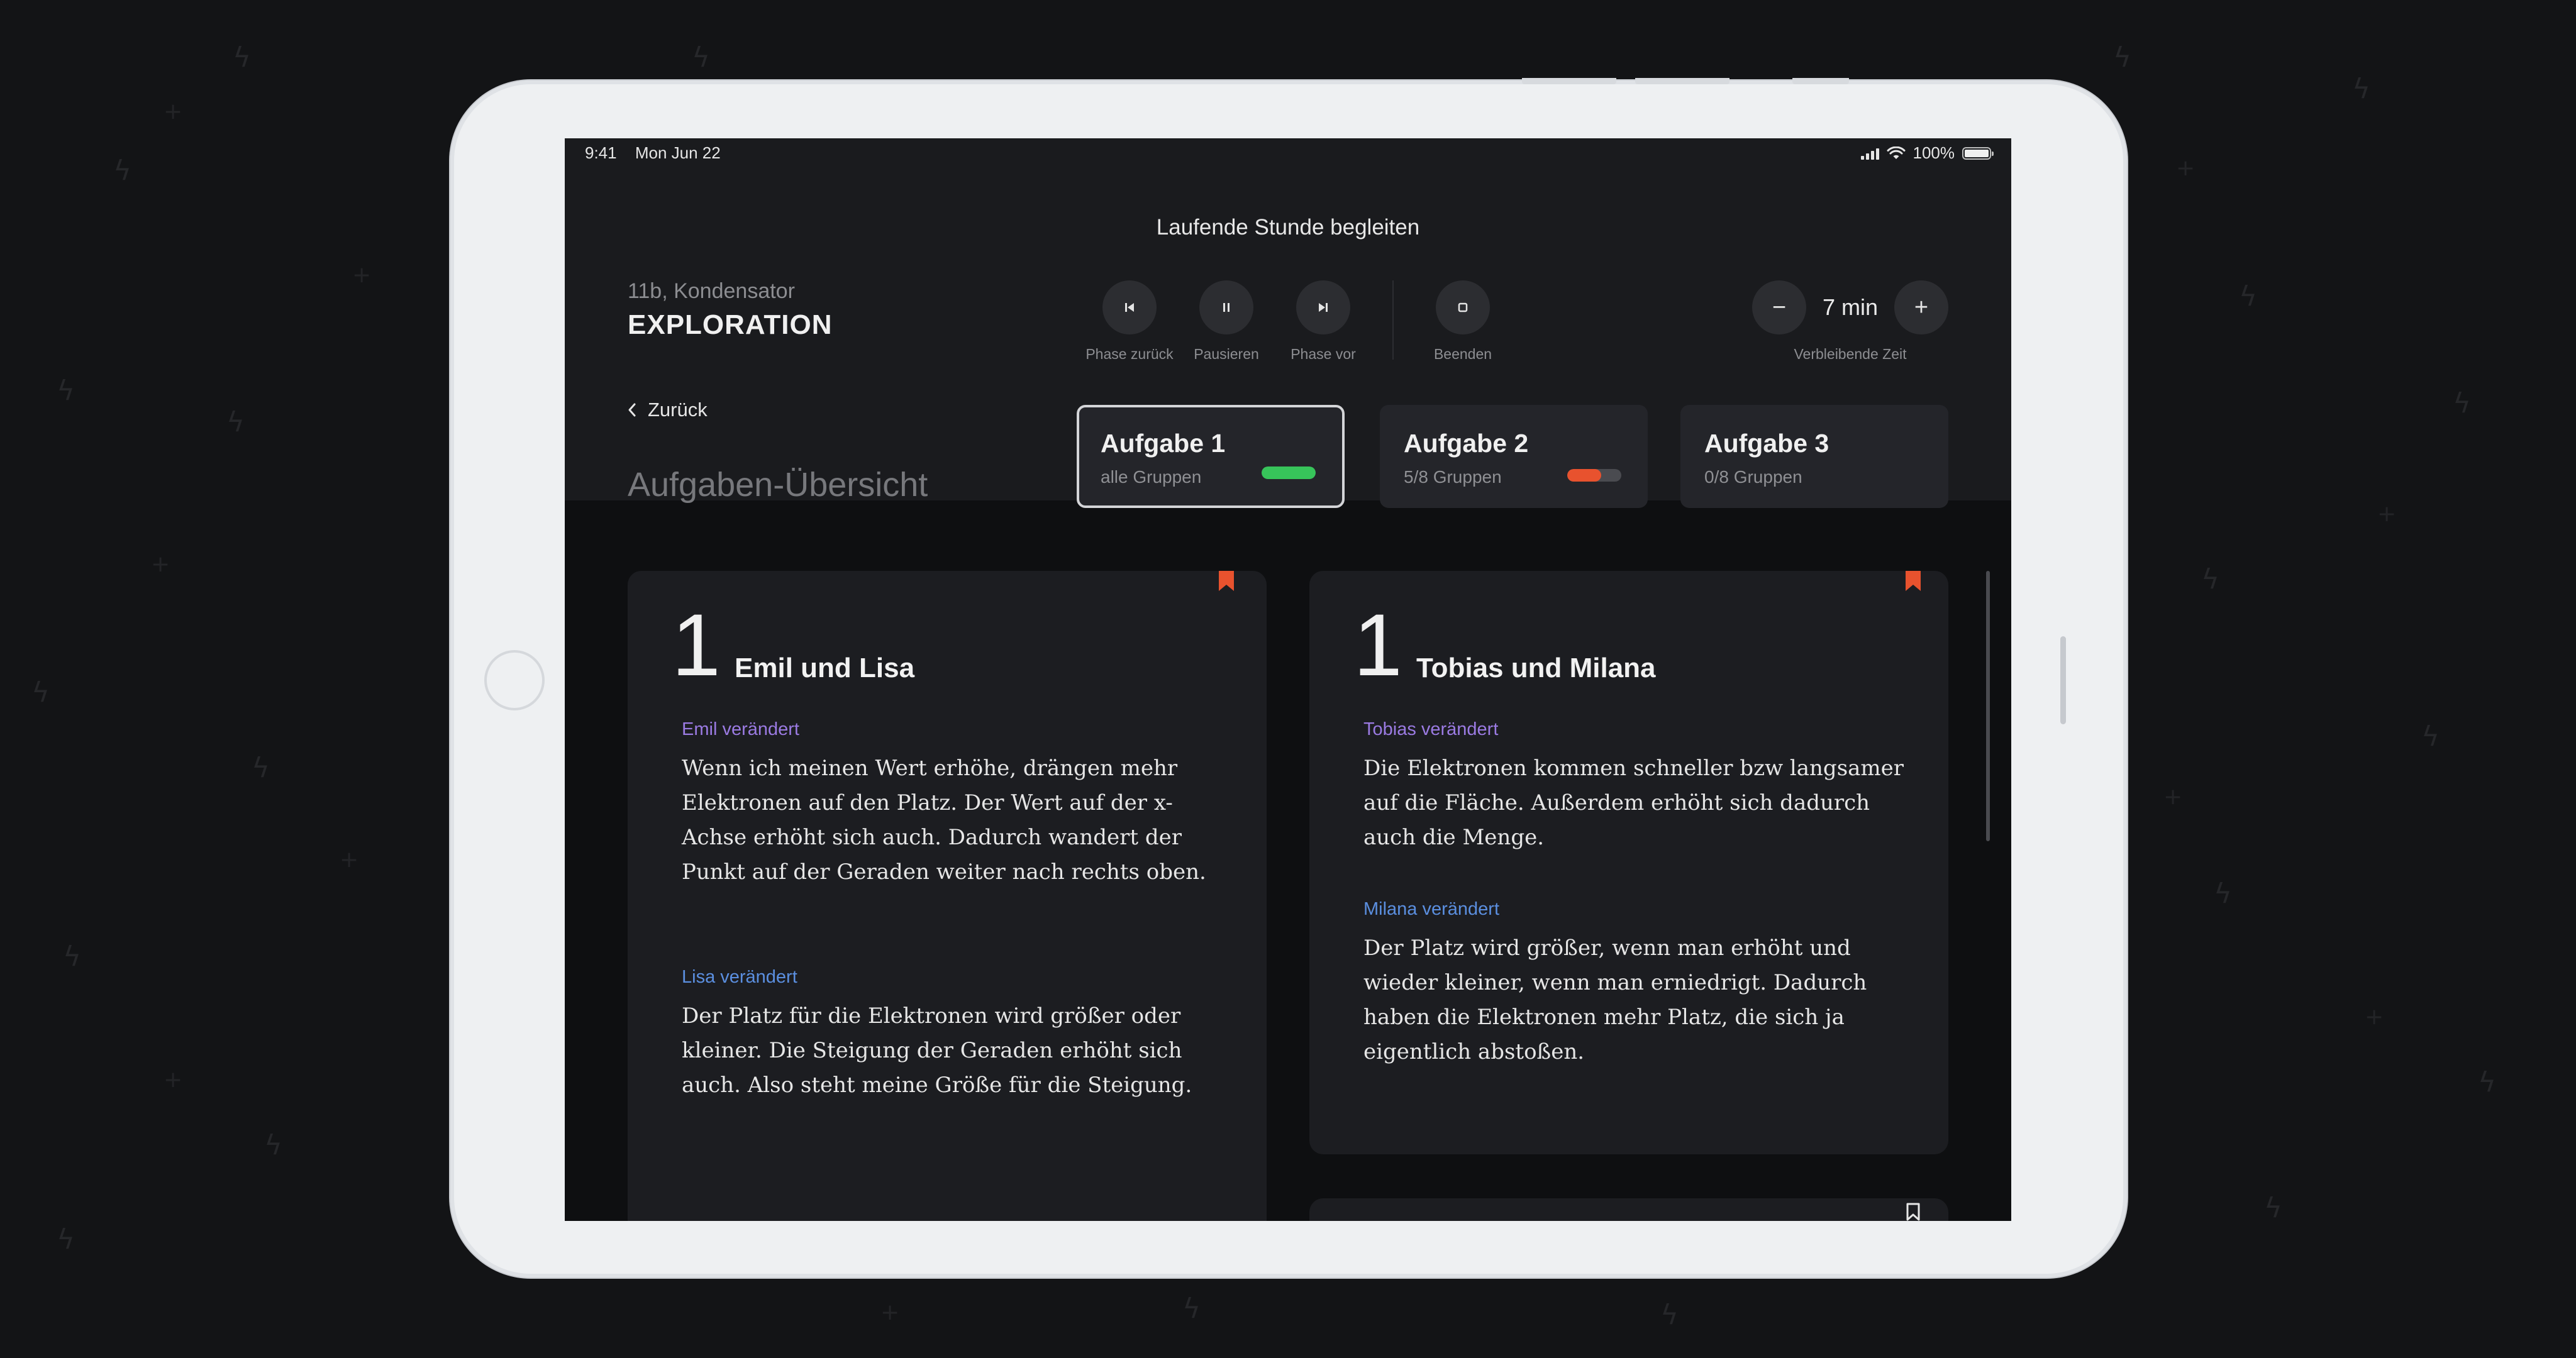  What do you see at coordinates (1466, 443) in the screenshot?
I see `task-title: Aufgabe 2` at bounding box center [1466, 443].